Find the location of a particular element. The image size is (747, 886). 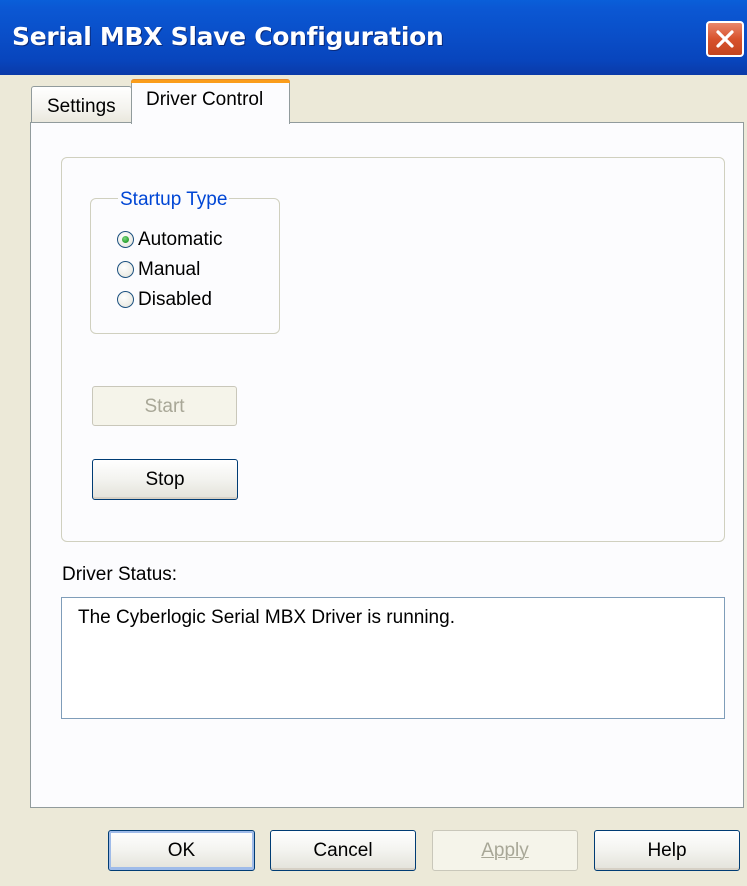

tab-driver-control-label: Driver Control is located at coordinates (205, 99).